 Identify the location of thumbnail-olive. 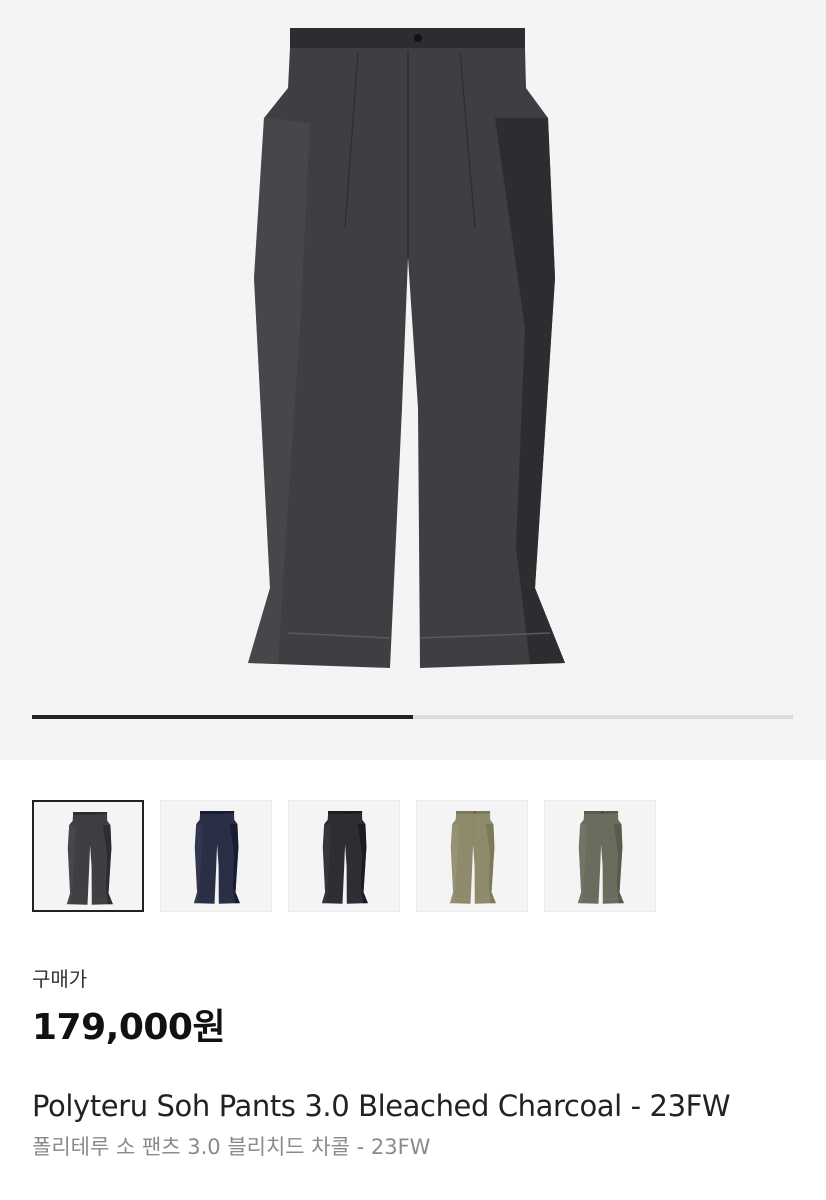
(600, 856).